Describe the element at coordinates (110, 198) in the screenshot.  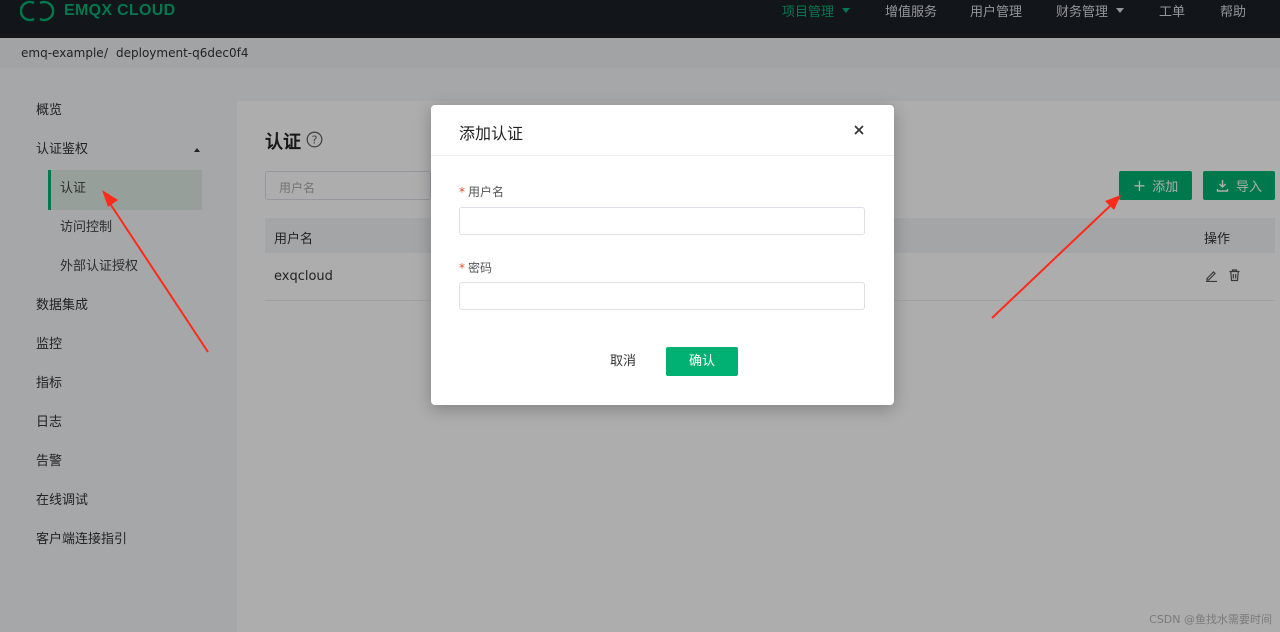
I see `annotation-arrowhead` at that location.